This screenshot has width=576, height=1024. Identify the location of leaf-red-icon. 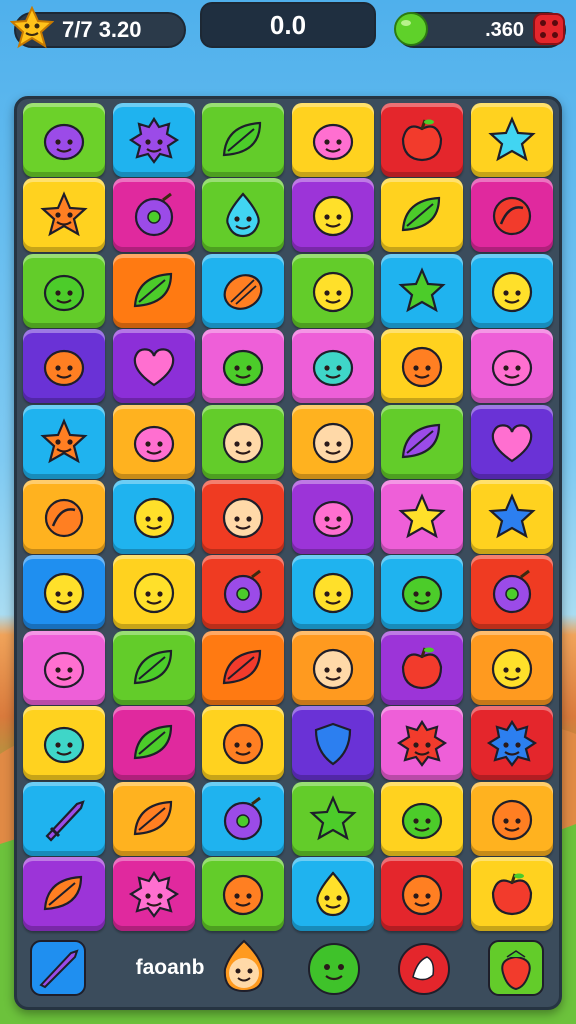
(242, 666).